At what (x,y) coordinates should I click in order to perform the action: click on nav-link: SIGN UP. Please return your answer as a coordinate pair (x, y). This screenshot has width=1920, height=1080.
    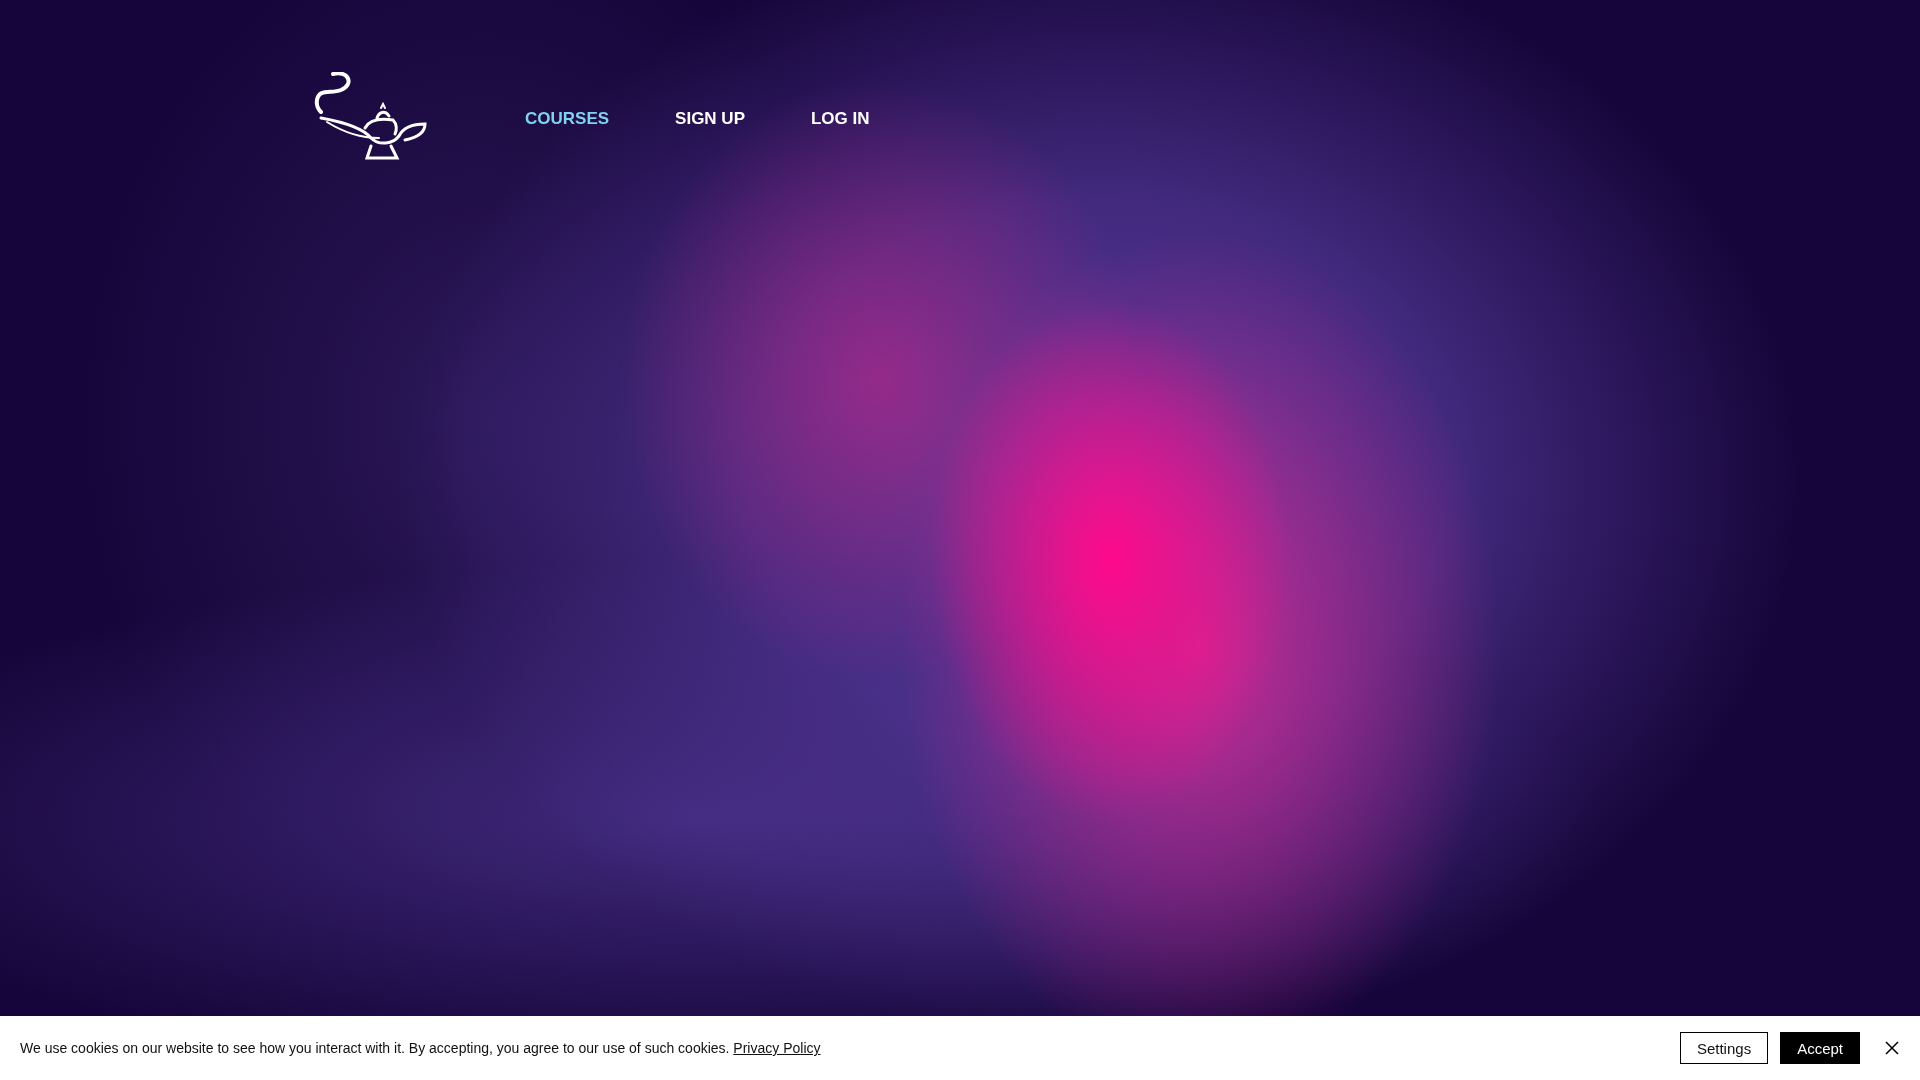
    Looking at the image, I should click on (710, 119).